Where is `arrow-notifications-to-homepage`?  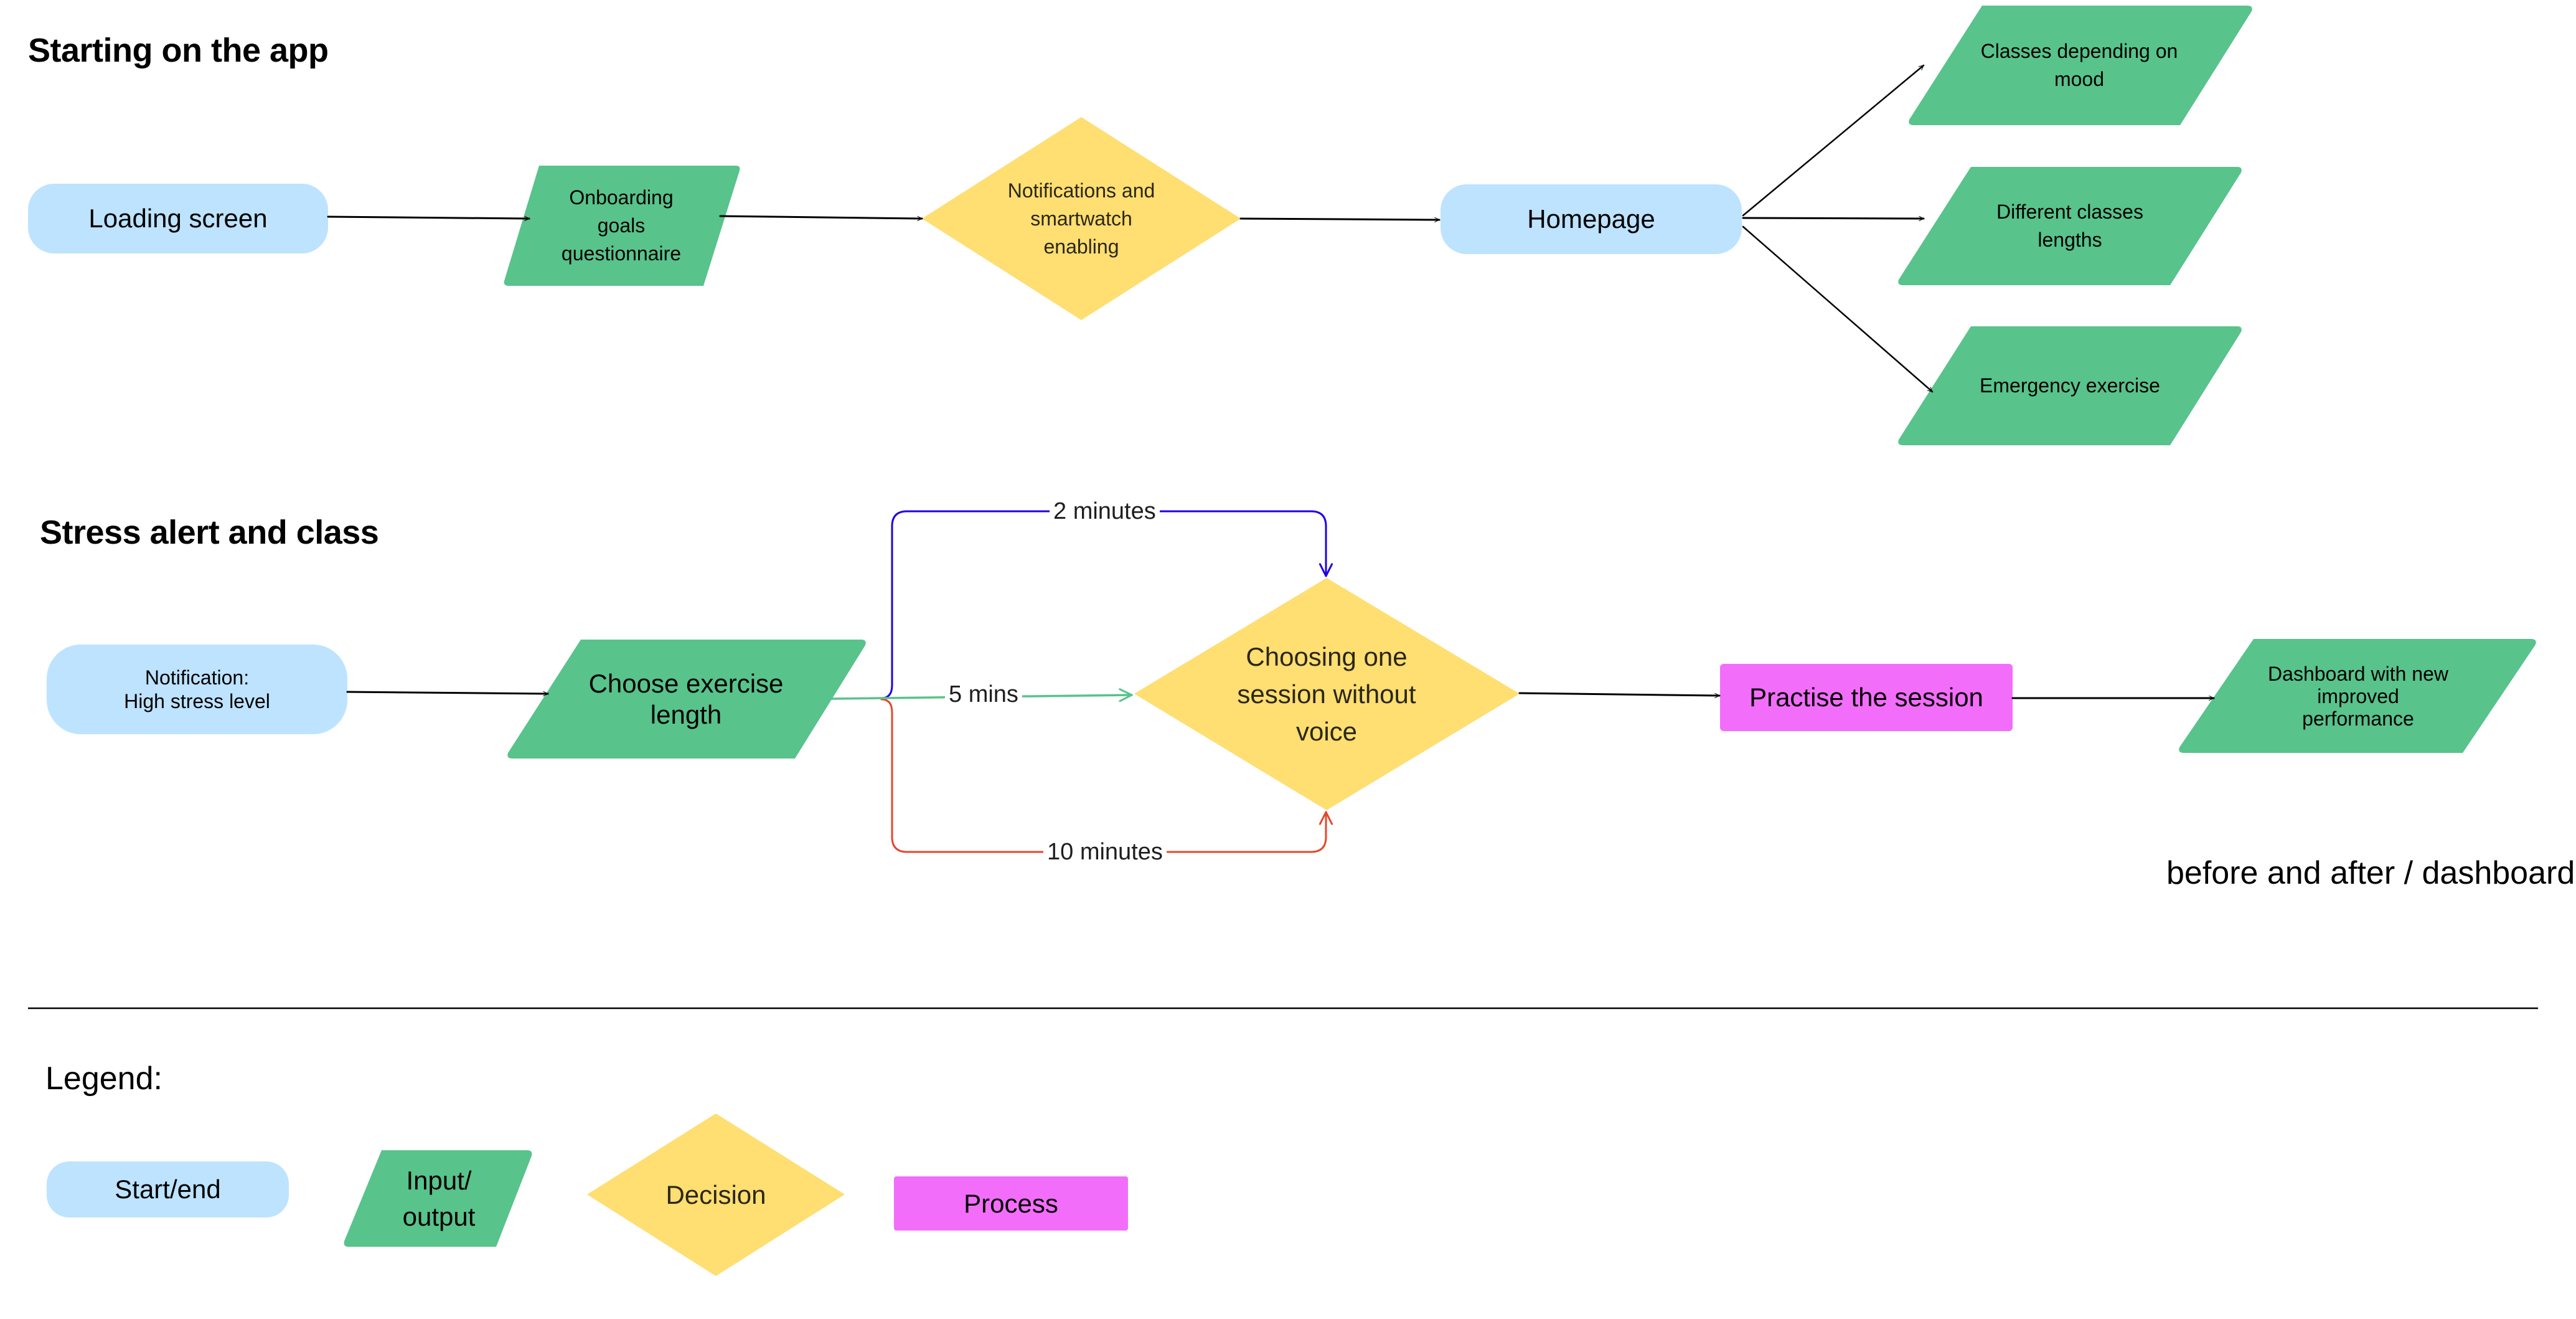
arrow-notifications-to-homepage is located at coordinates (1340, 220).